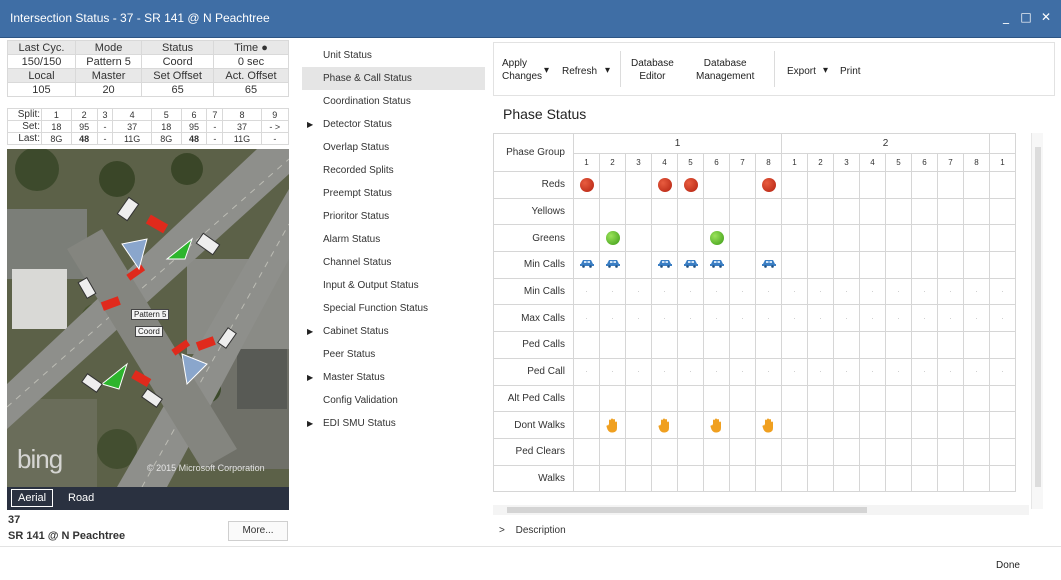 The height and width of the screenshot is (580, 1061). Describe the element at coordinates (56, 126) in the screenshot. I see `set-value: 18` at that location.